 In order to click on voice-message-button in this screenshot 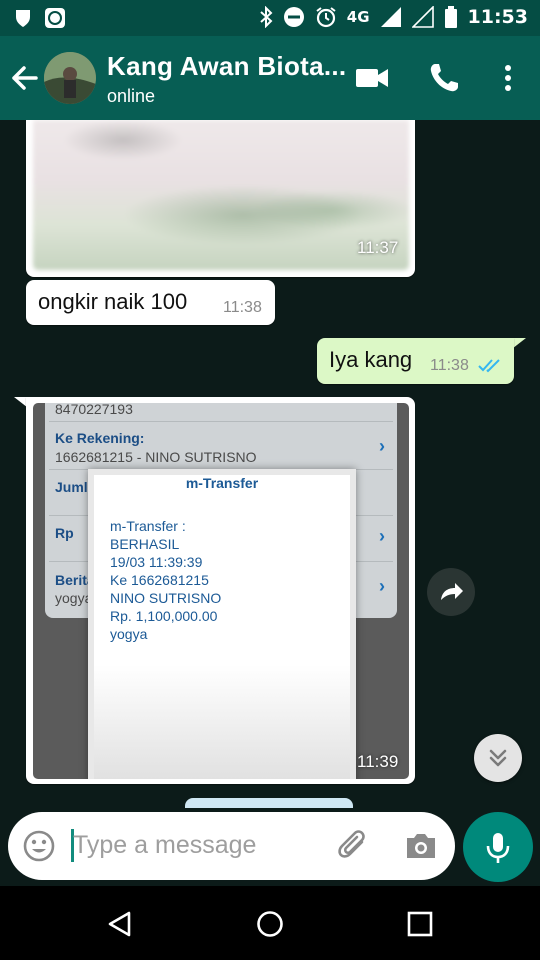, I will do `click(498, 847)`.